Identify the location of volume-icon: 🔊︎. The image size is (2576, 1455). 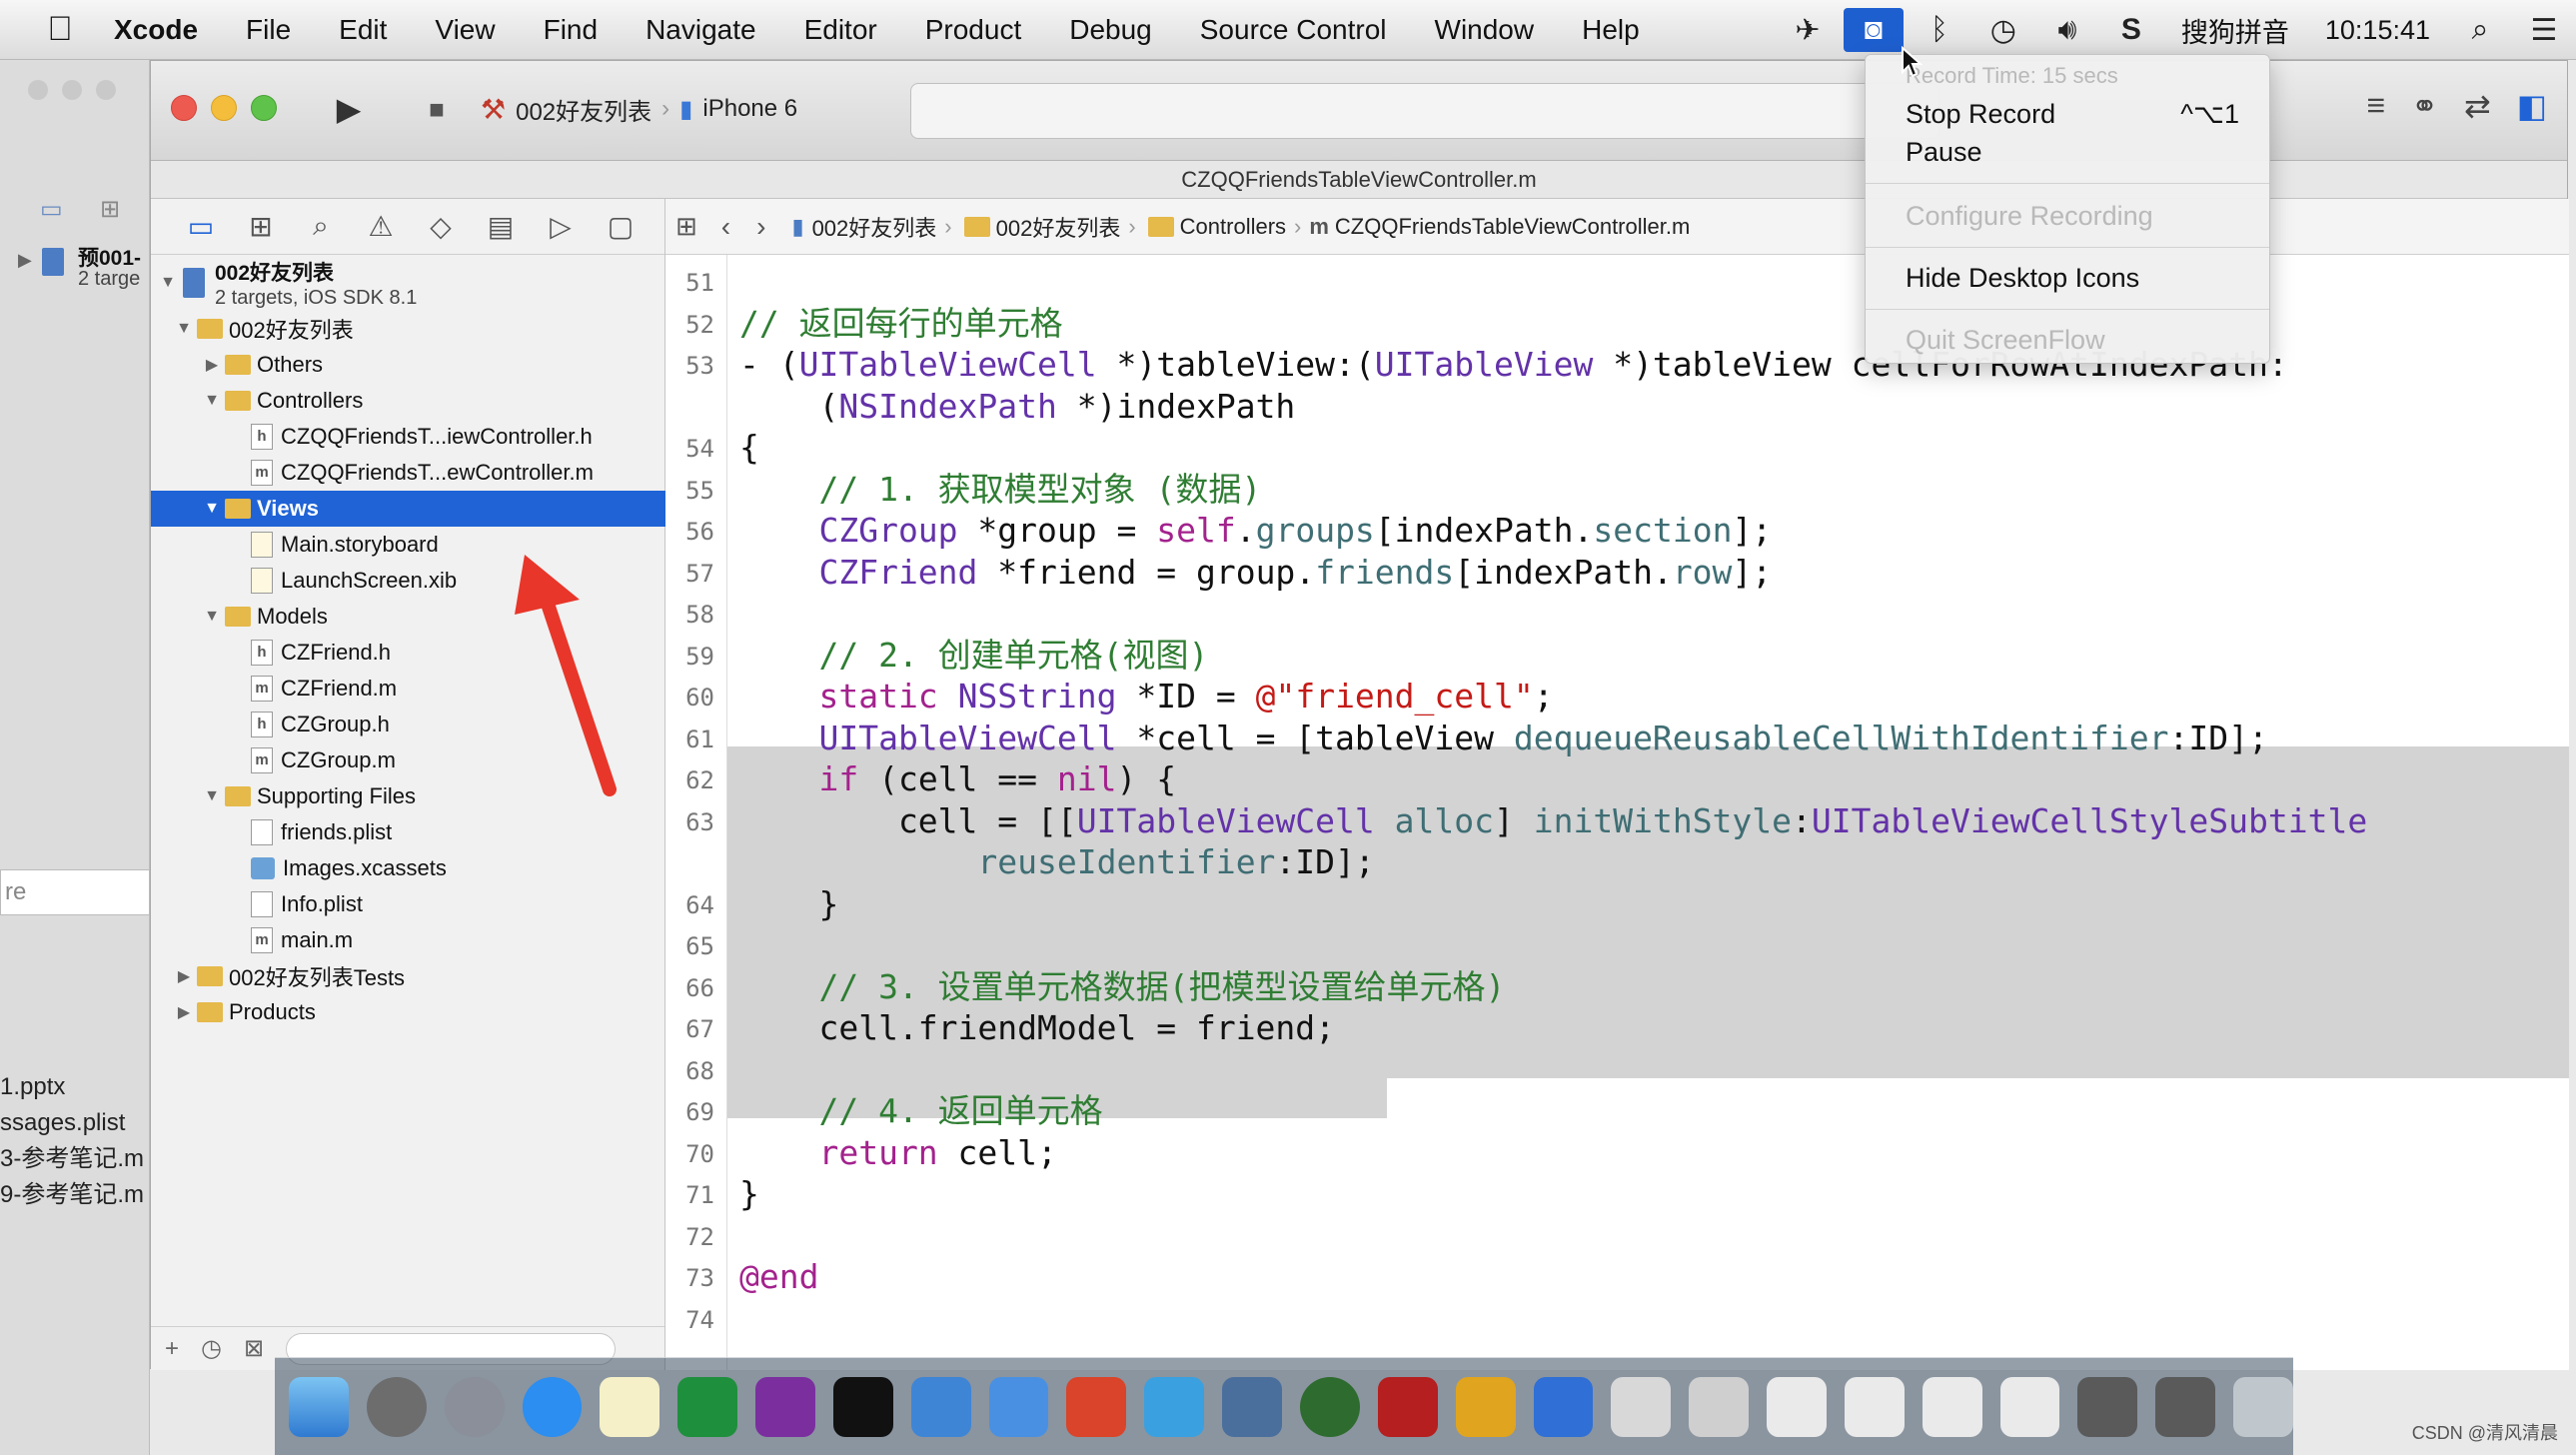
(2067, 30).